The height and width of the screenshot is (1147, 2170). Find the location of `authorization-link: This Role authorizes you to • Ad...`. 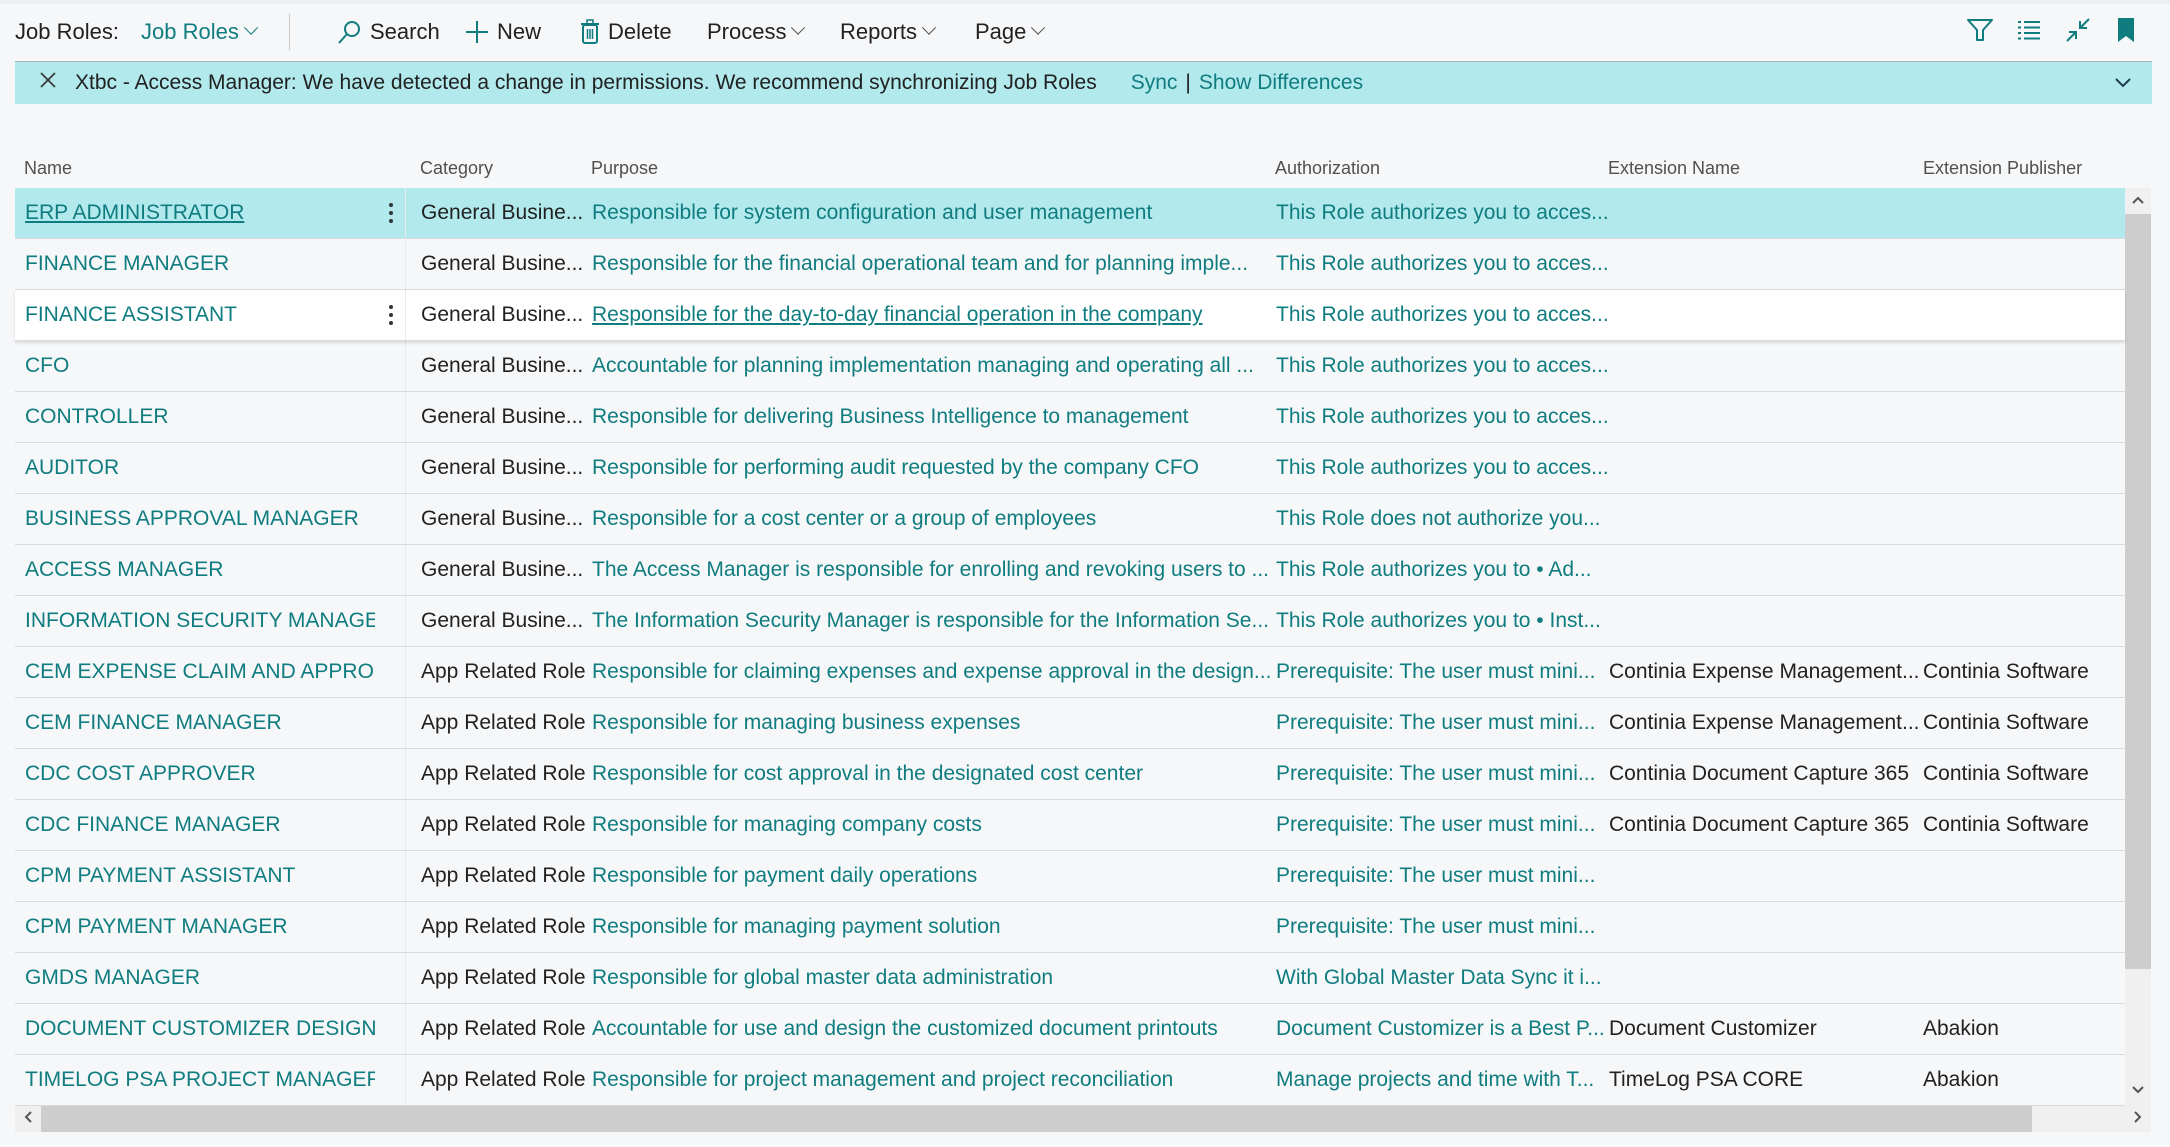

authorization-link: This Role authorizes you to • Ad... is located at coordinates (1443, 570).